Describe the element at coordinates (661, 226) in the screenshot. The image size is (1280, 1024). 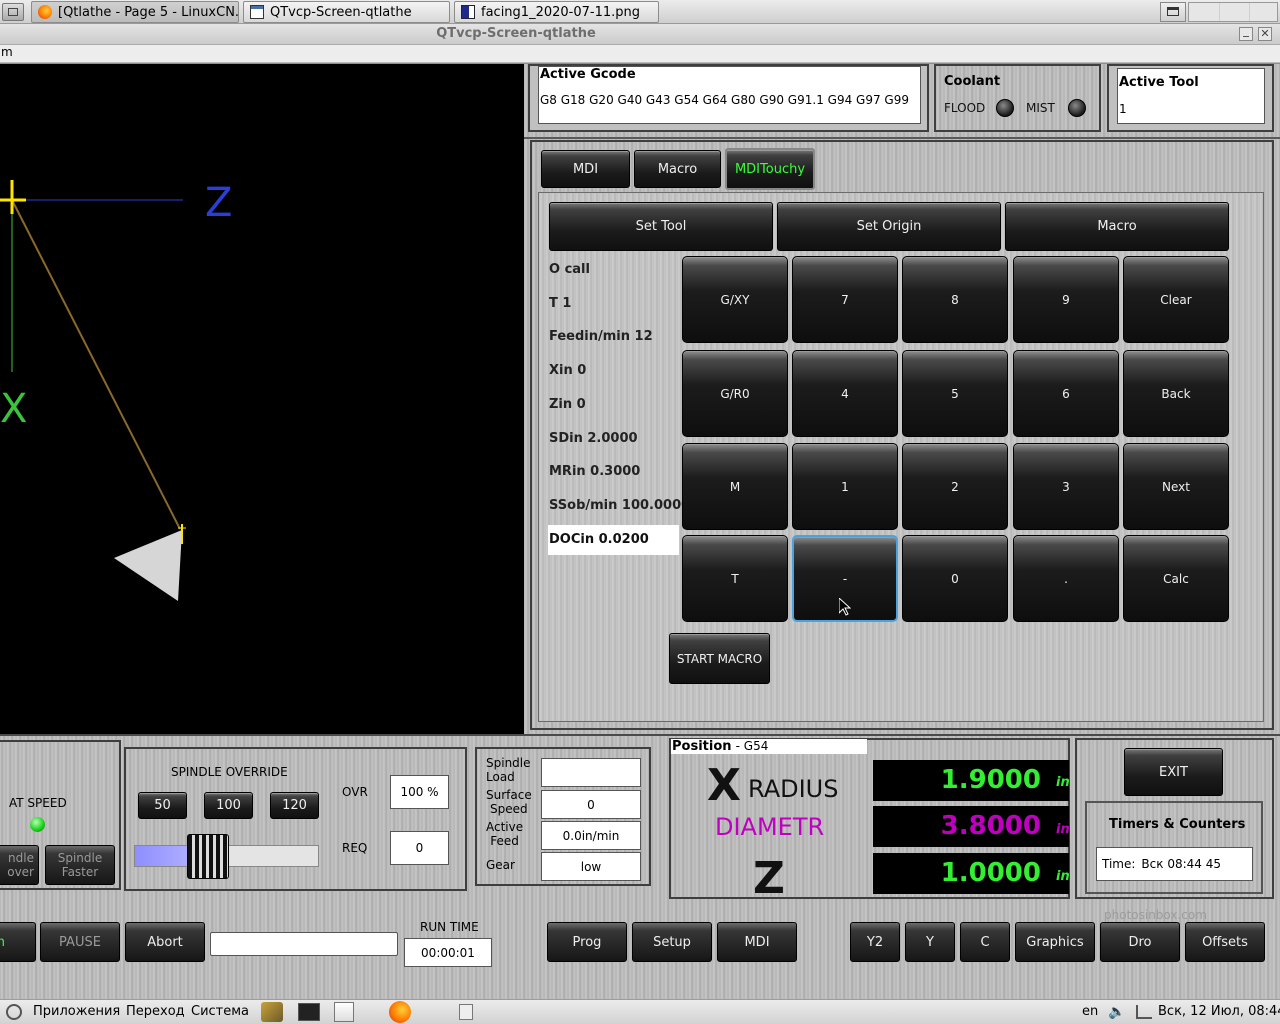
I see `set-tool-button: Set Tool` at that location.